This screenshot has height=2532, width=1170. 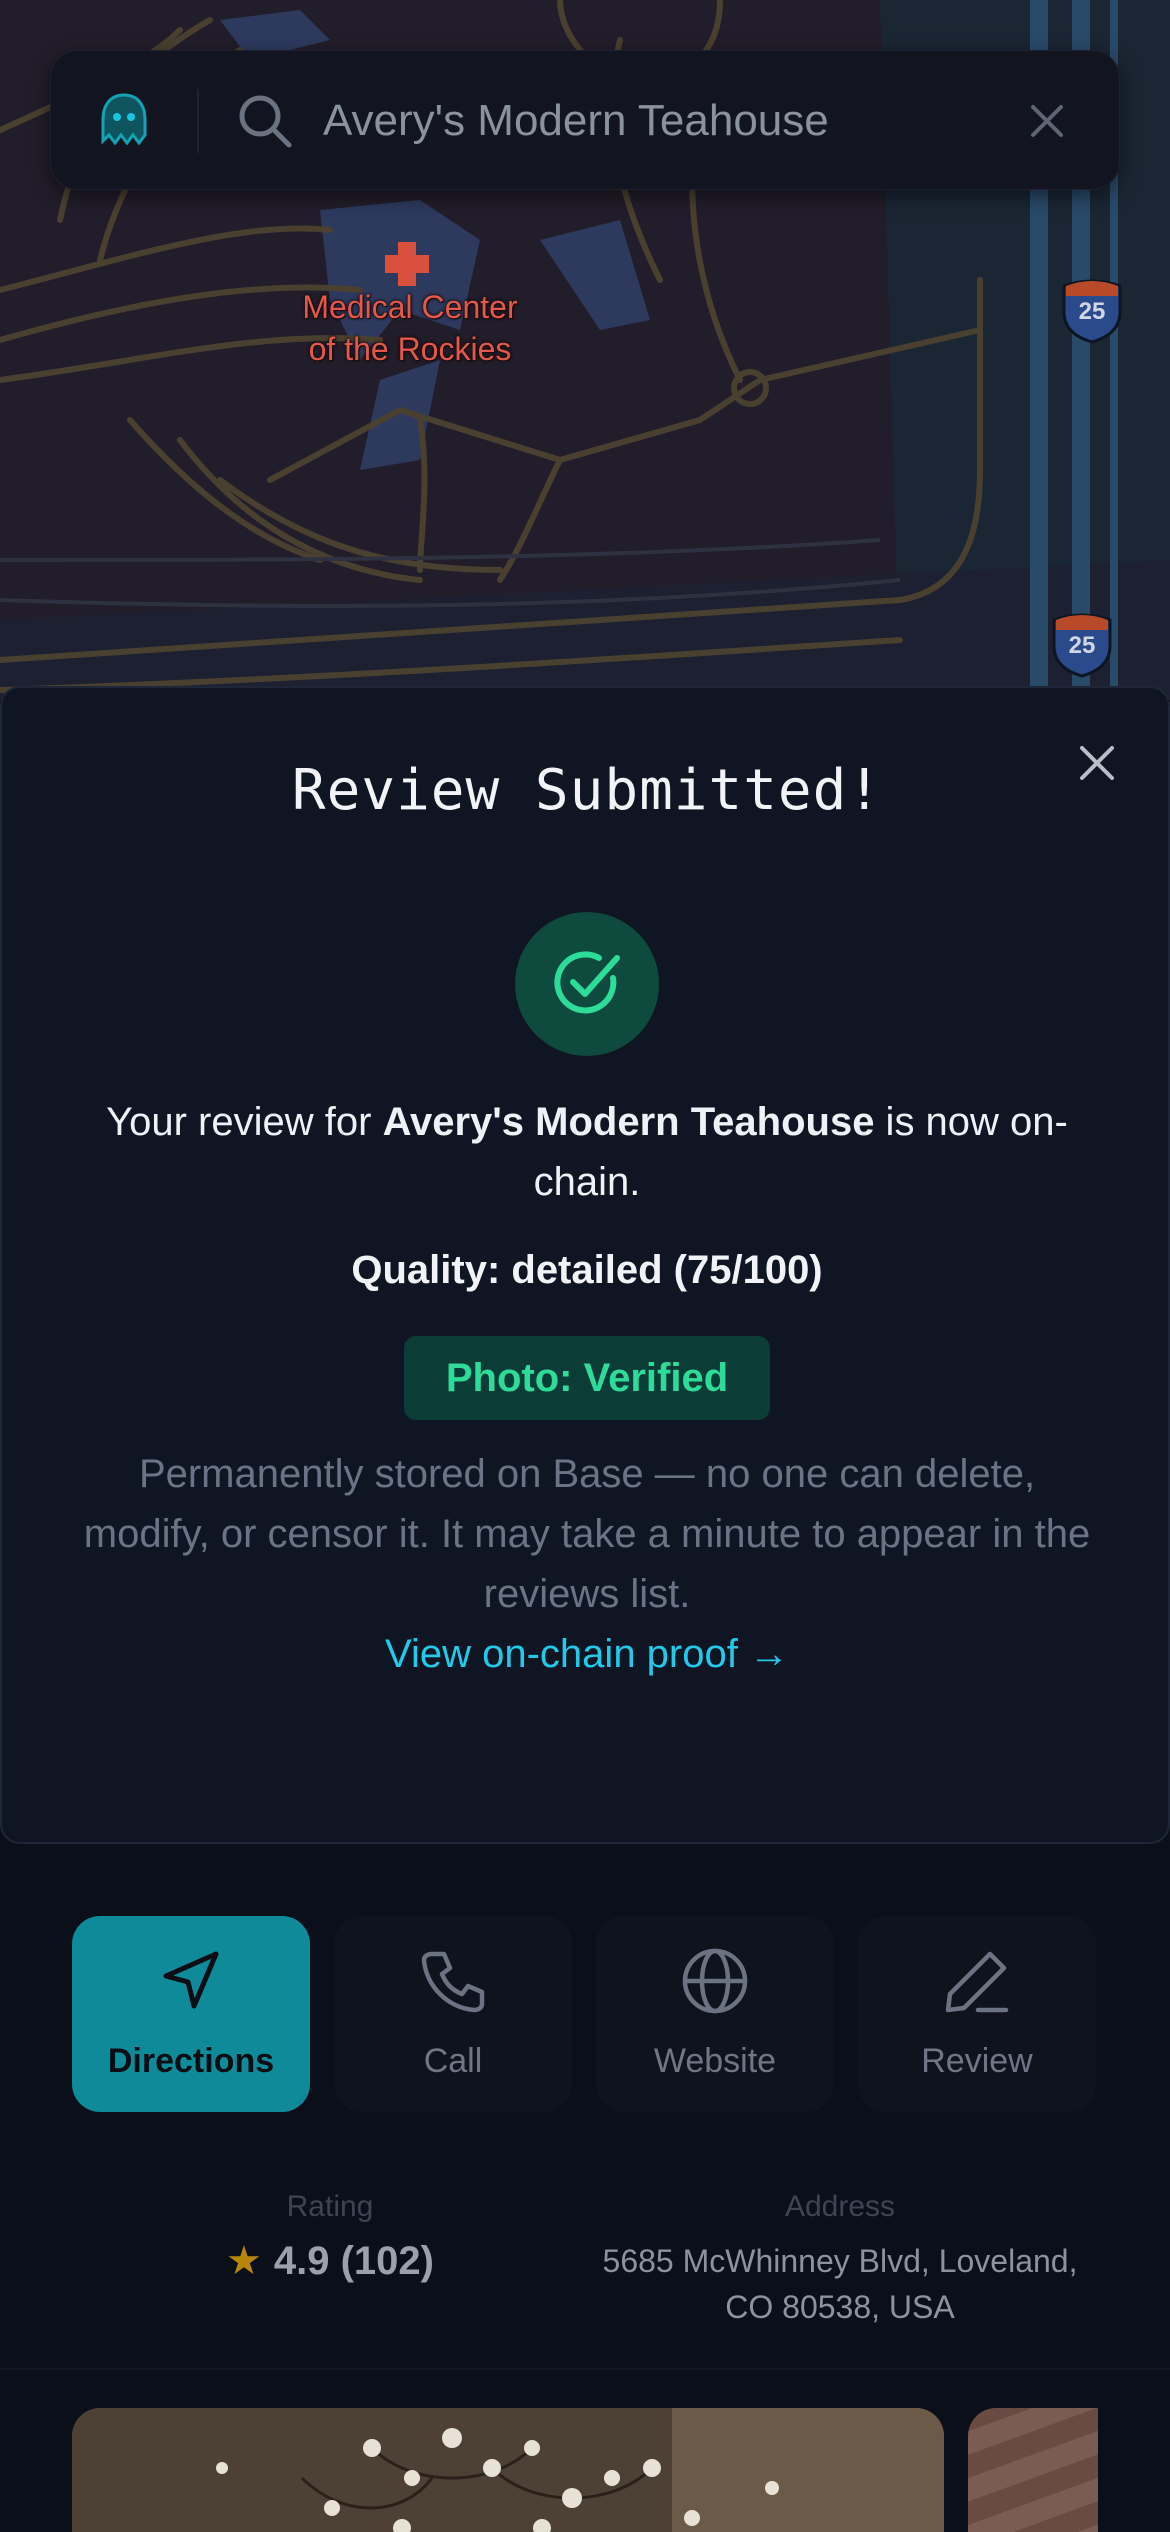 I want to click on address-line1: 5685 McWhinney Blvd, Loveland,, so click(x=840, y=2261).